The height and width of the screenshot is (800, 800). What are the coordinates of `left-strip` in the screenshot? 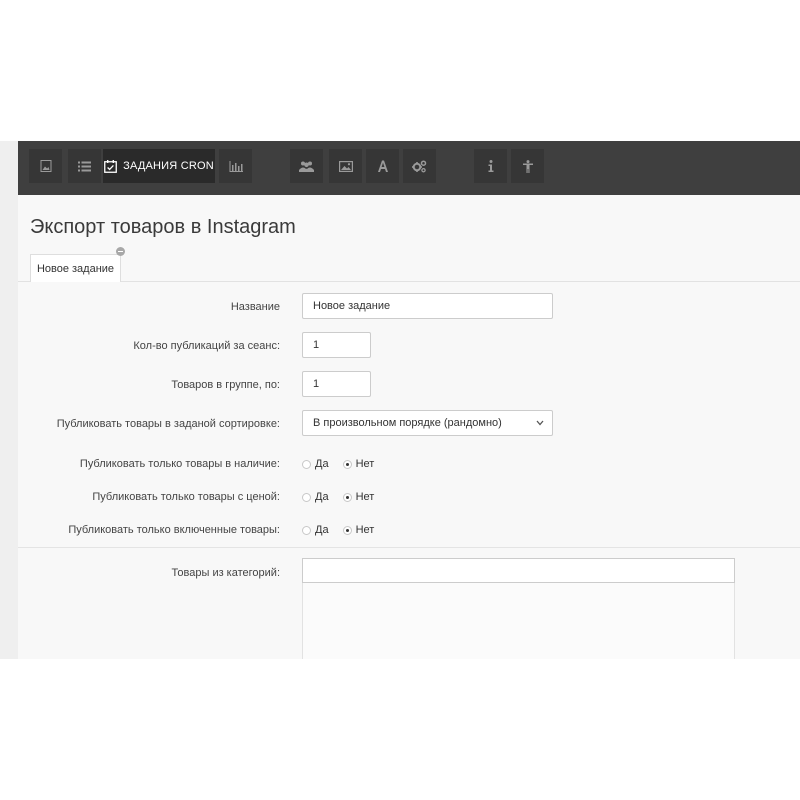 It's located at (9, 400).